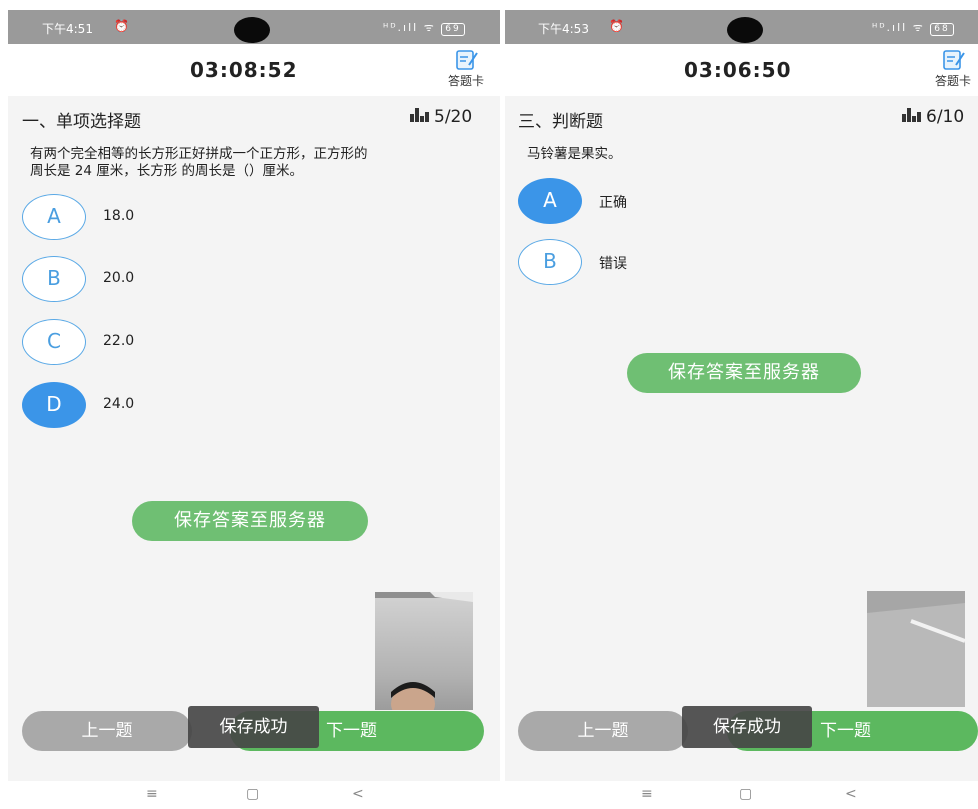 The height and width of the screenshot is (809, 978). What do you see at coordinates (913, 28) in the screenshot?
I see `signal-wifi-icon: ᴴᴰ.ıll ᯤ 68` at bounding box center [913, 28].